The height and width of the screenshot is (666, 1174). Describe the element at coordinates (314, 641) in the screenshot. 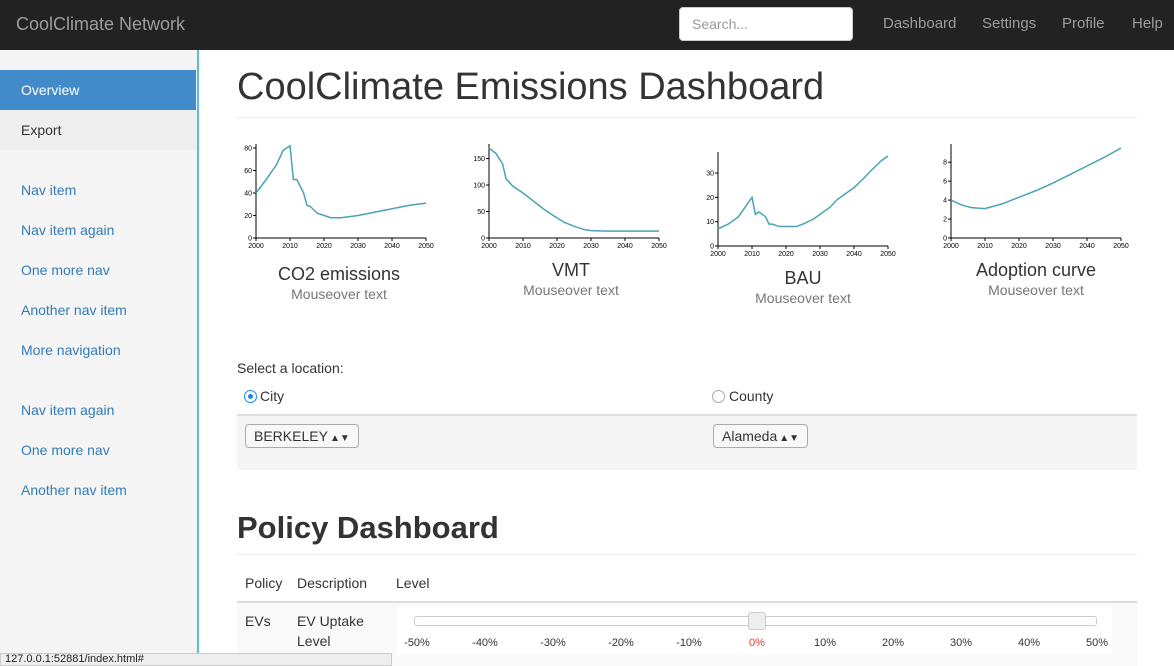

I see `row-description-line2: Level` at that location.